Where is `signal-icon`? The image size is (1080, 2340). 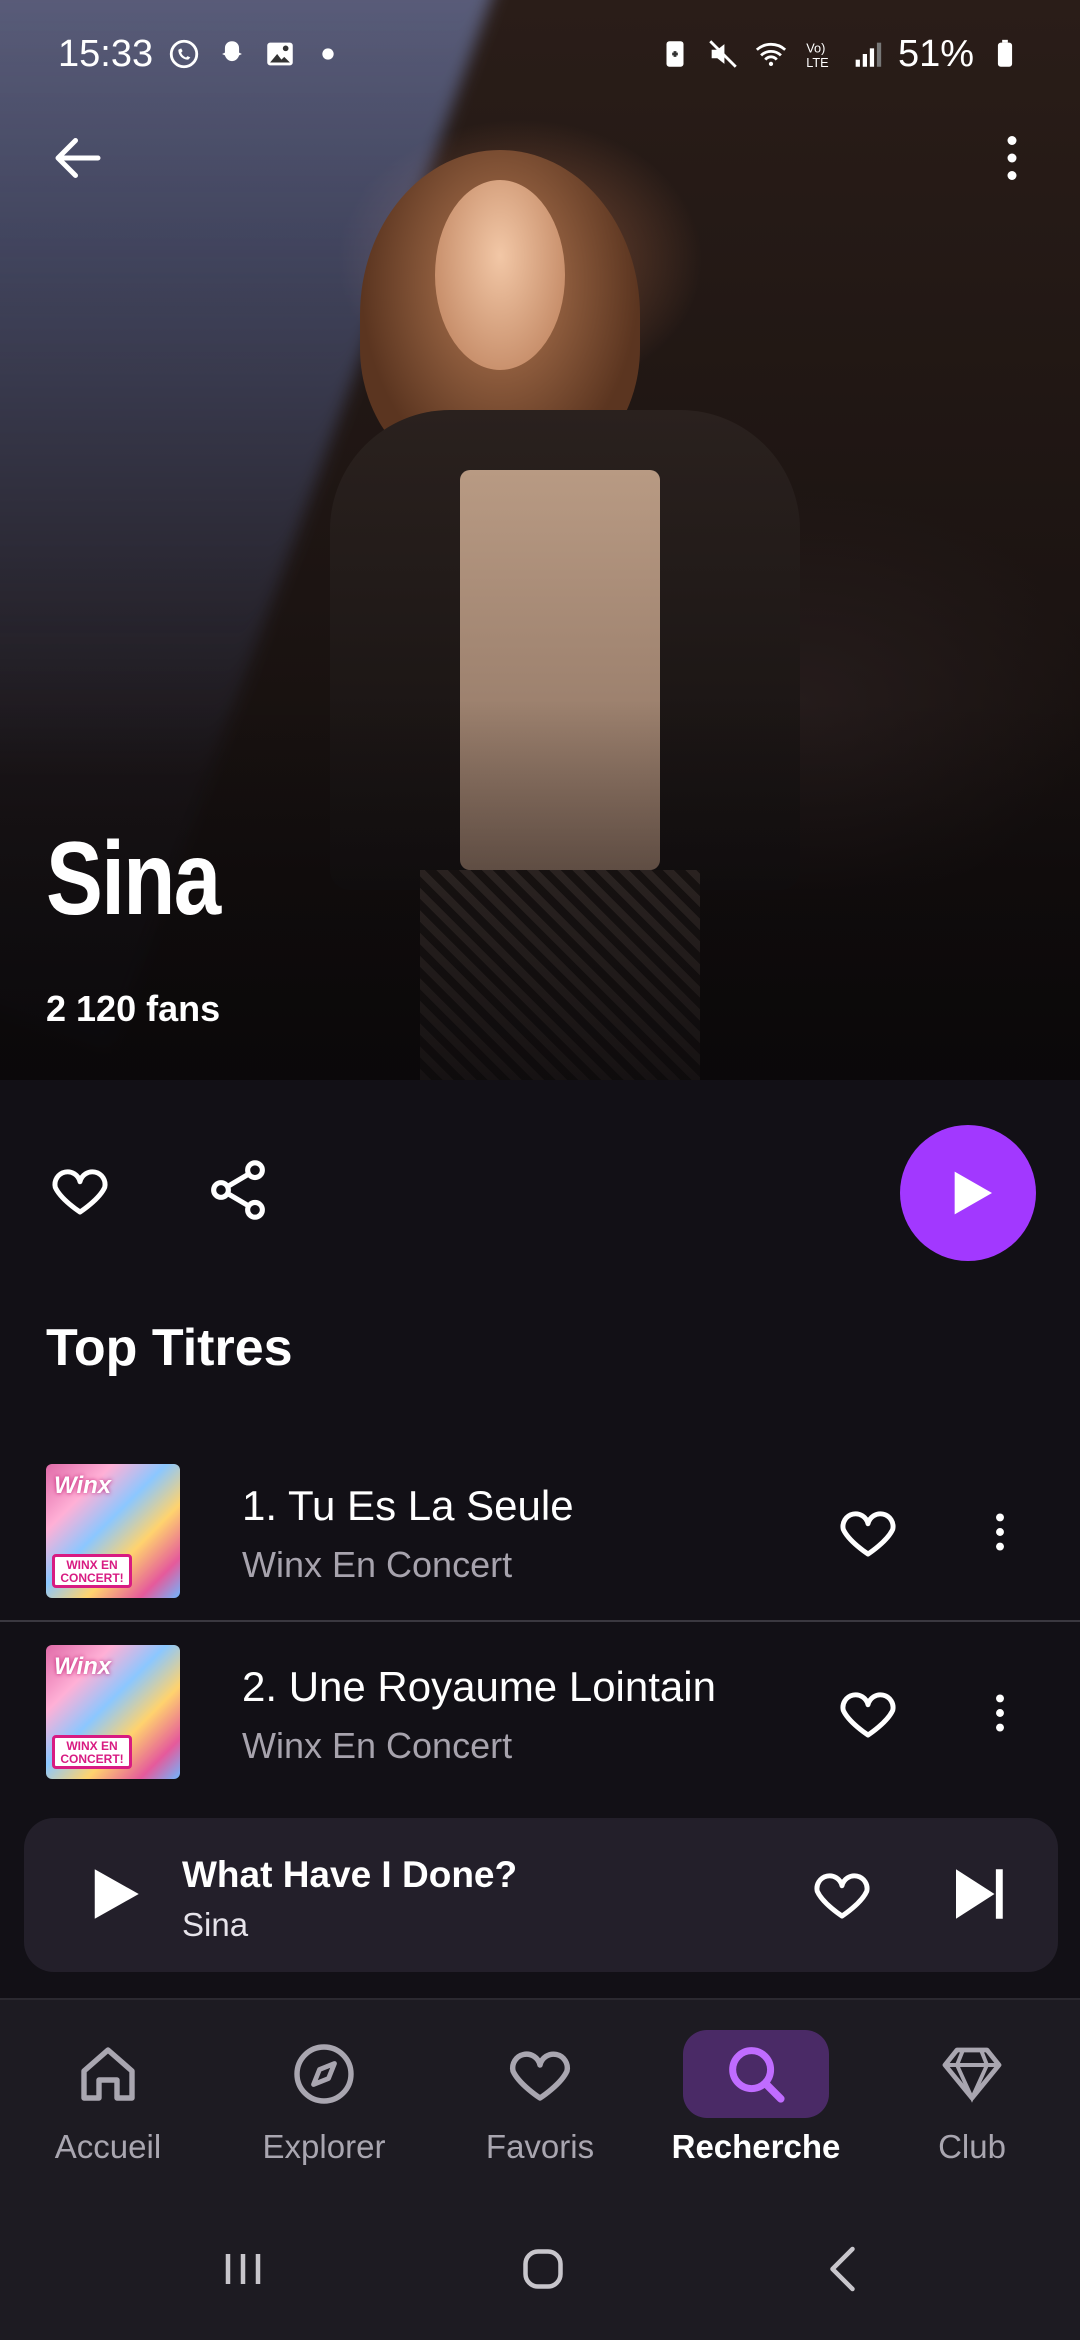 signal-icon is located at coordinates (868, 54).